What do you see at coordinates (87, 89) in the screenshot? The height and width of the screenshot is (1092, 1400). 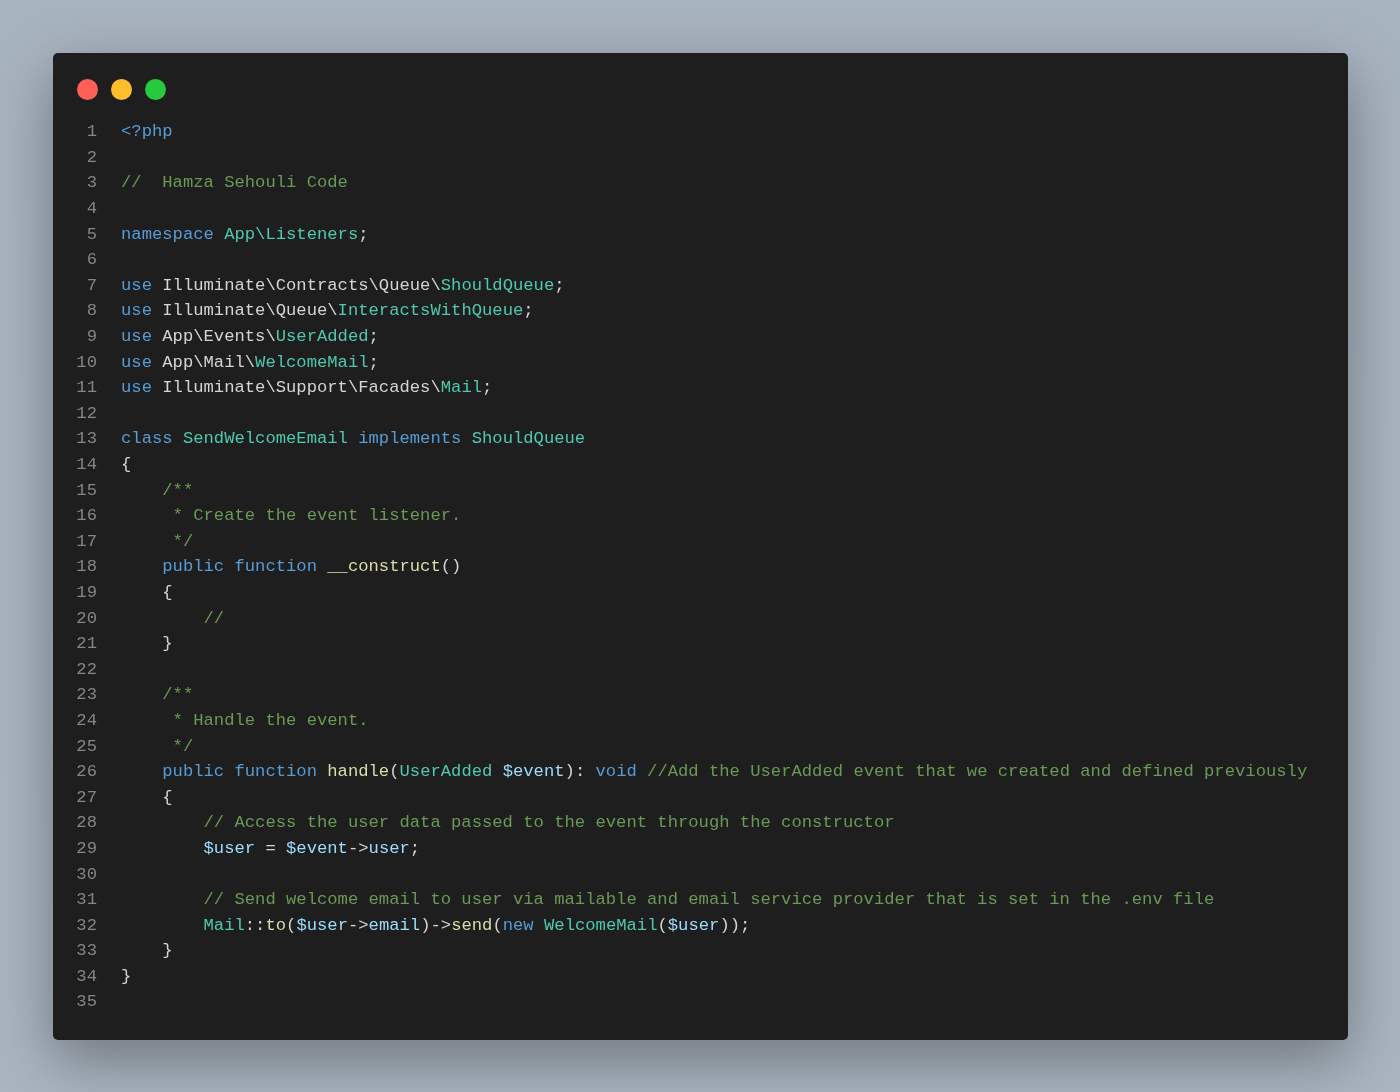 I see `close-button` at bounding box center [87, 89].